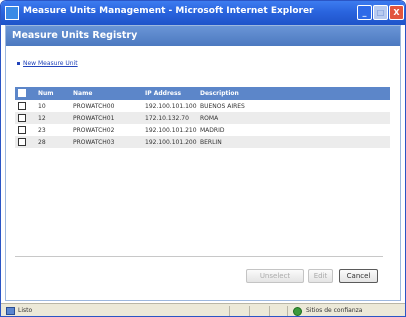 Image resolution: width=406 pixels, height=317 pixels. Describe the element at coordinates (219, 93) in the screenshot. I see `header-description: Description` at that location.